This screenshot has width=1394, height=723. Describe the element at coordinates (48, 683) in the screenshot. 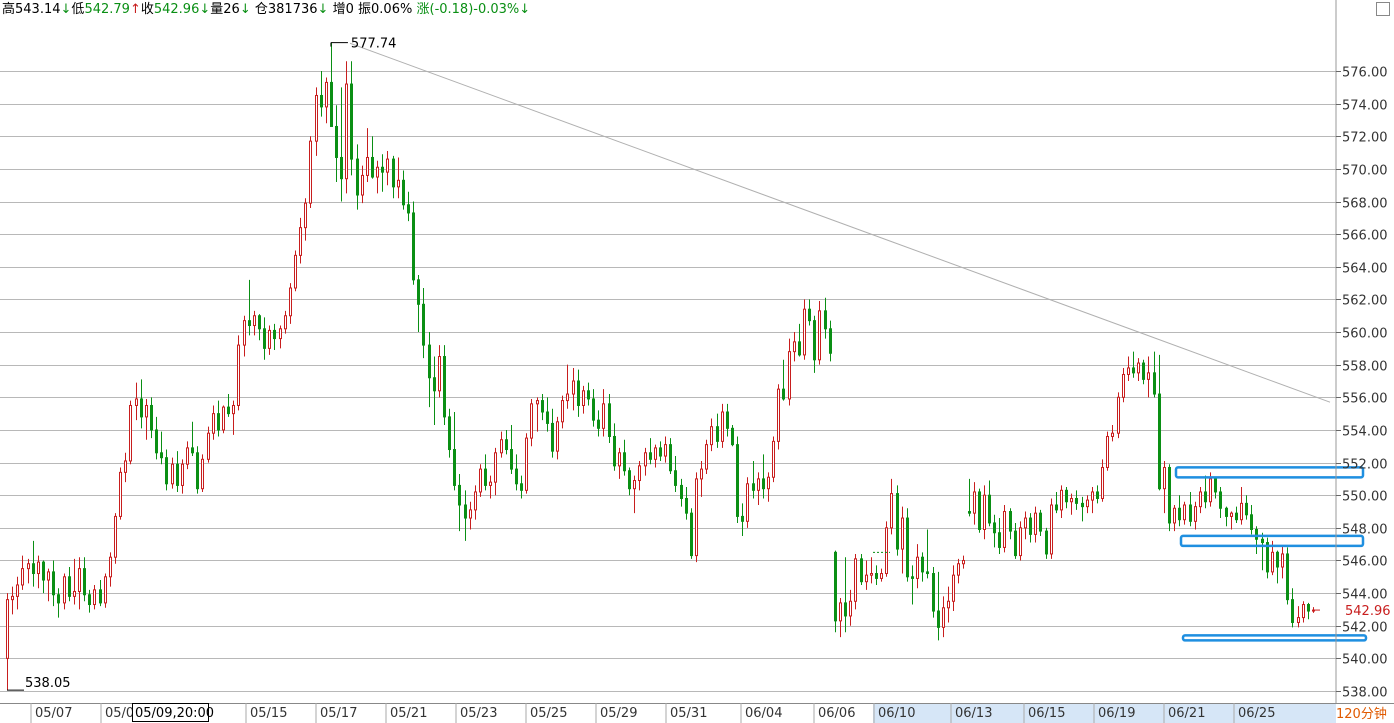

I see `min-price-annotation: 538.05` at that location.